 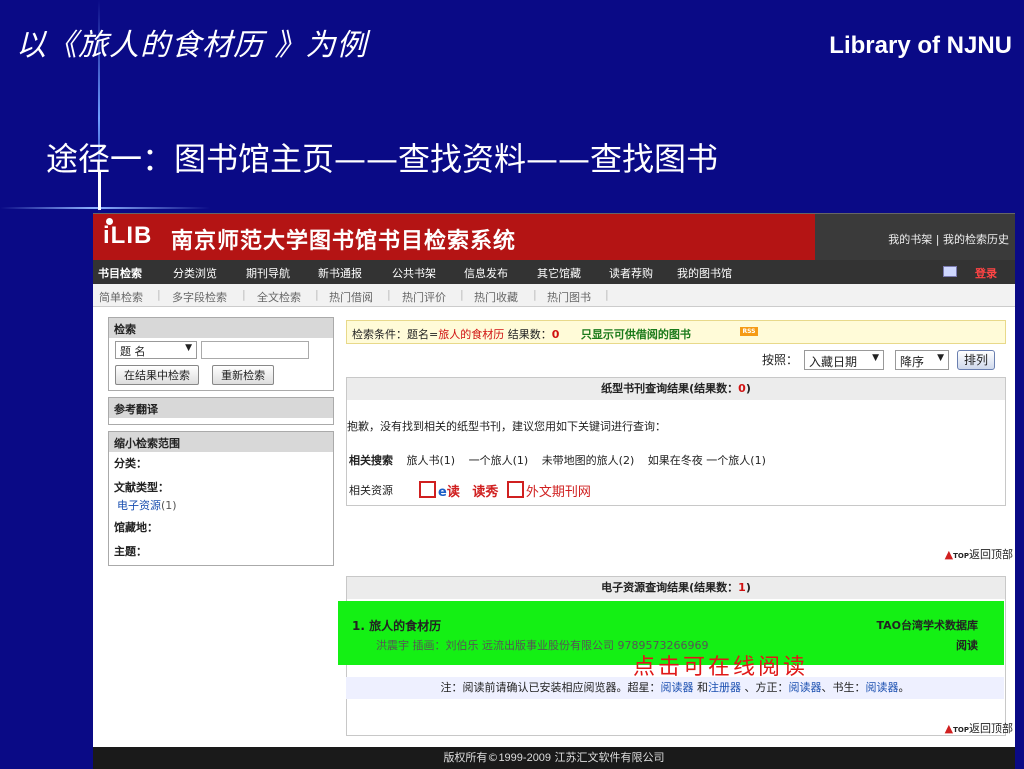 What do you see at coordinates (920, 45) in the screenshot?
I see `slide-brand: Library of NJNU` at bounding box center [920, 45].